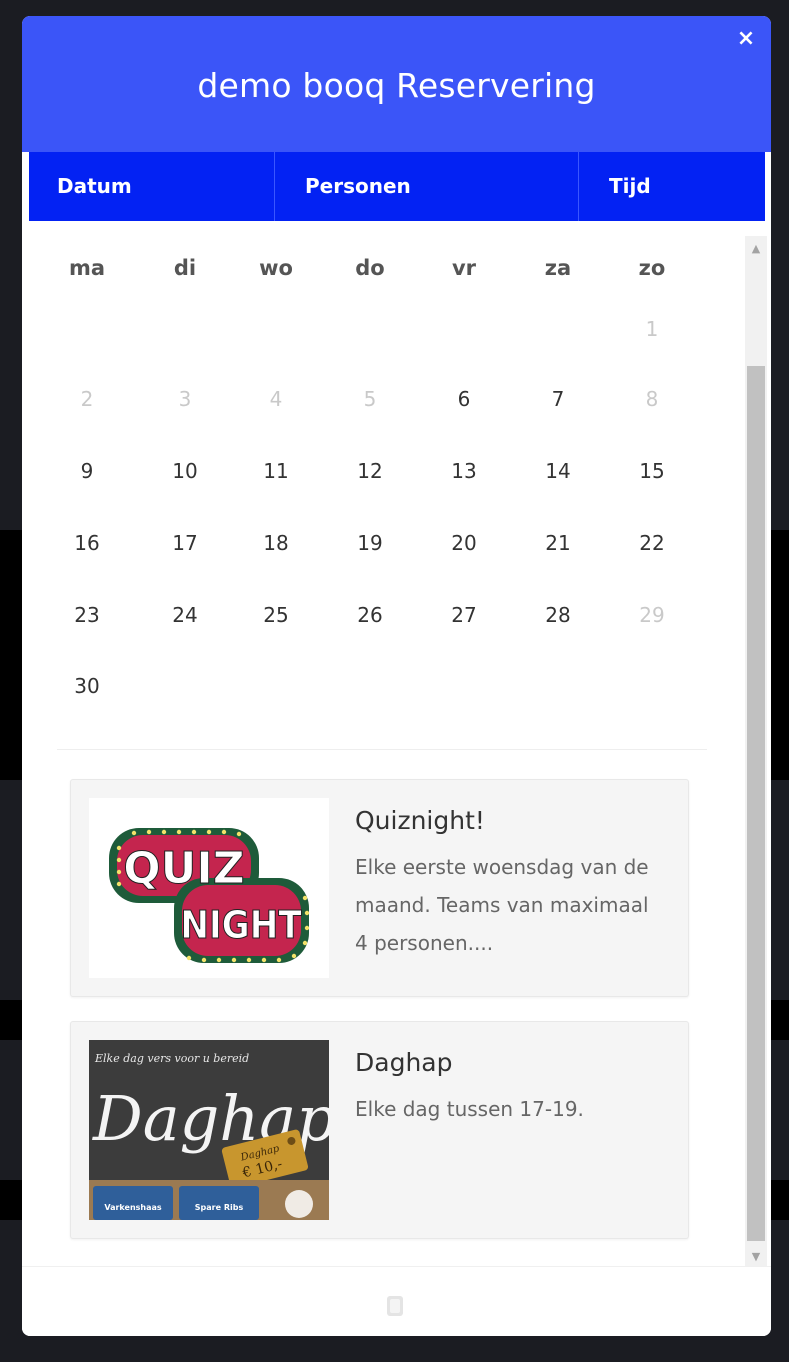  I want to click on tab-datum: Datum, so click(152, 186).